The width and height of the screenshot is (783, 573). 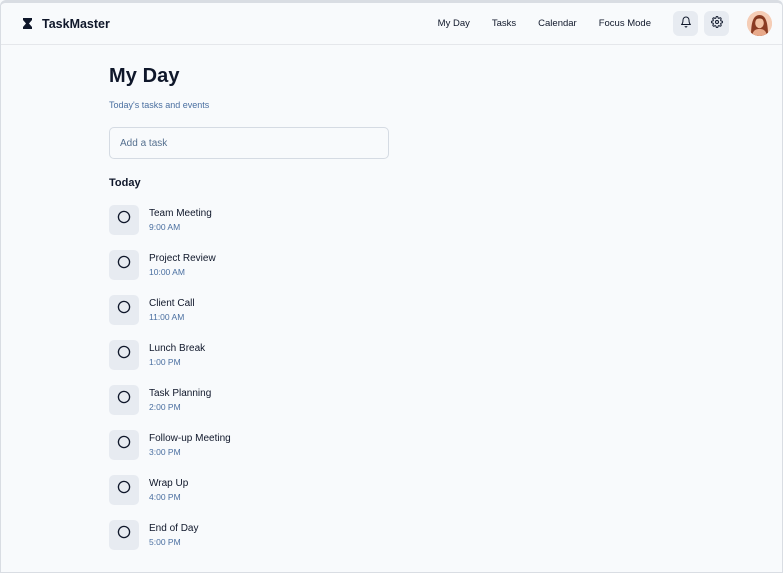 I want to click on section-title-today: Today, so click(x=125, y=183).